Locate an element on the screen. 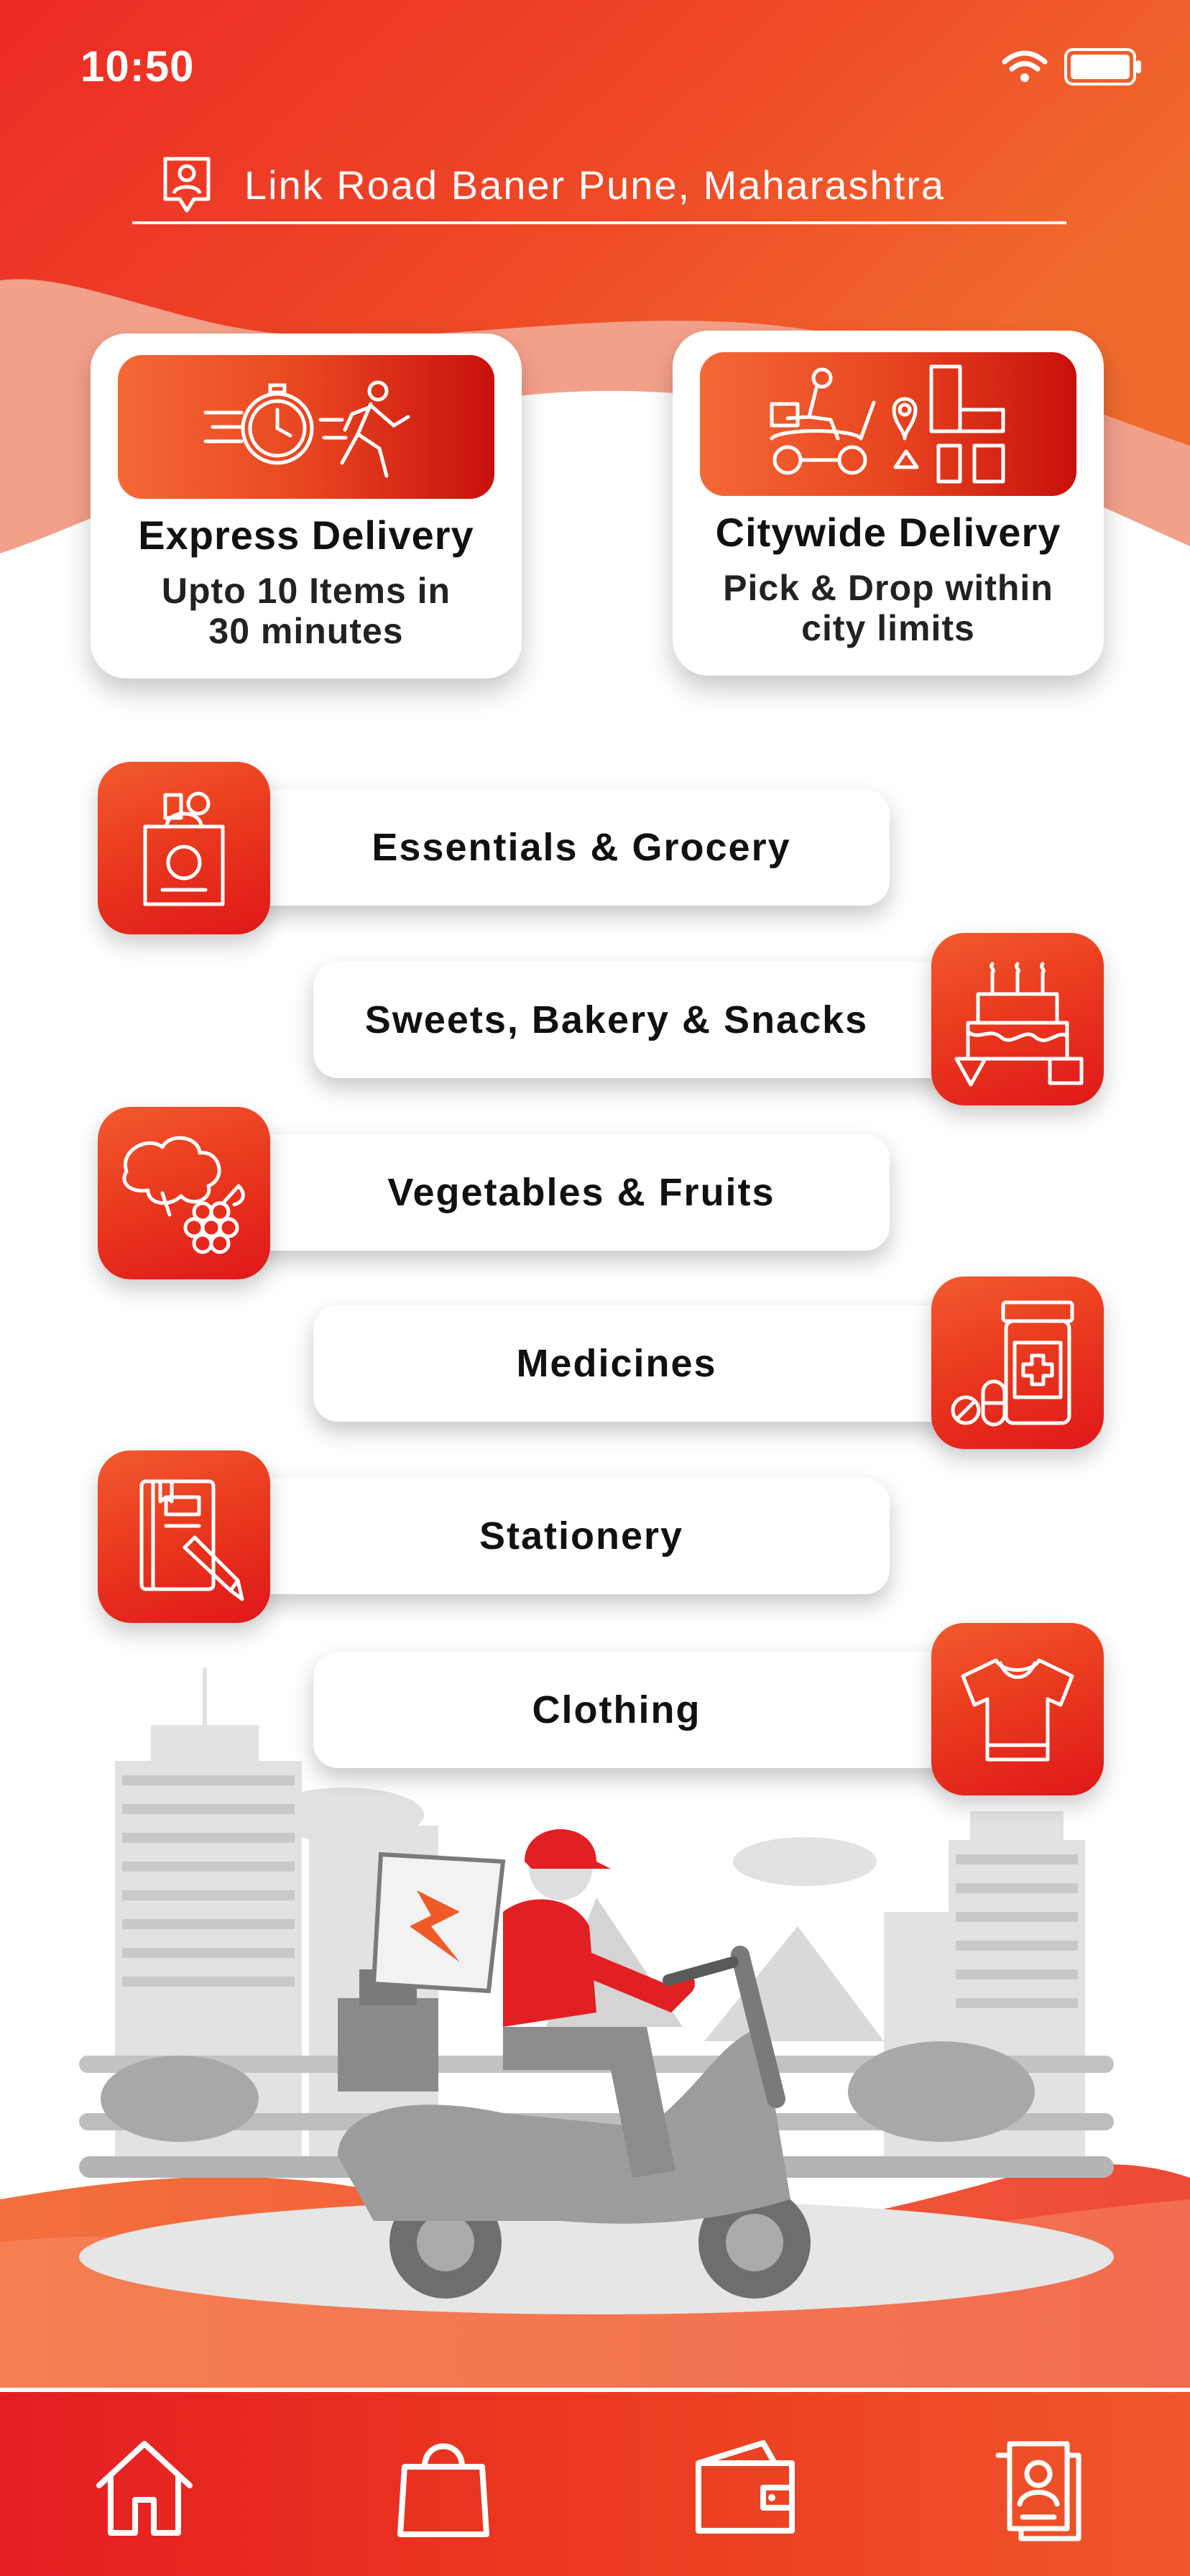 Image resolution: width=1190 pixels, height=2576 pixels. nav-wallet-button is located at coordinates (745, 2487).